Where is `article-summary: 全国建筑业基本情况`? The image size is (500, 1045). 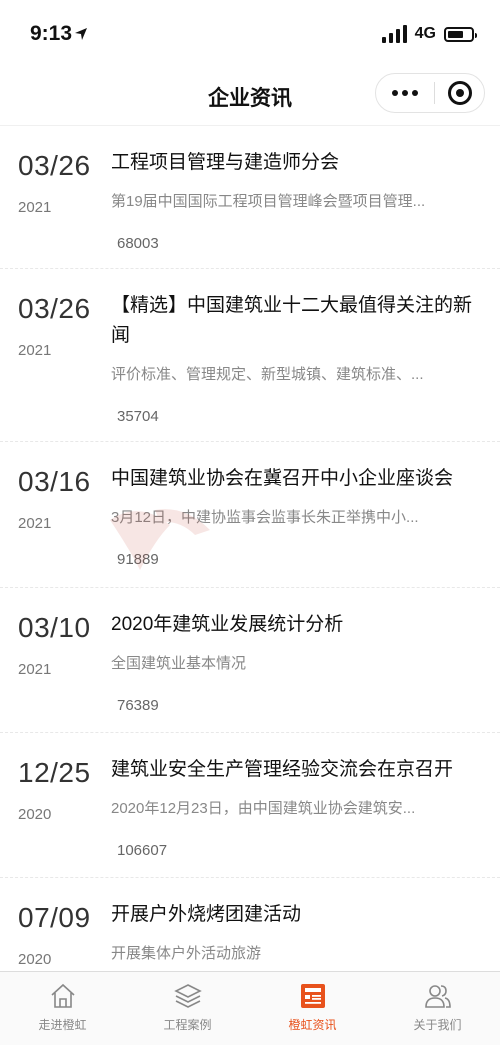
article-summary: 全国建筑业基本情况 is located at coordinates (179, 663).